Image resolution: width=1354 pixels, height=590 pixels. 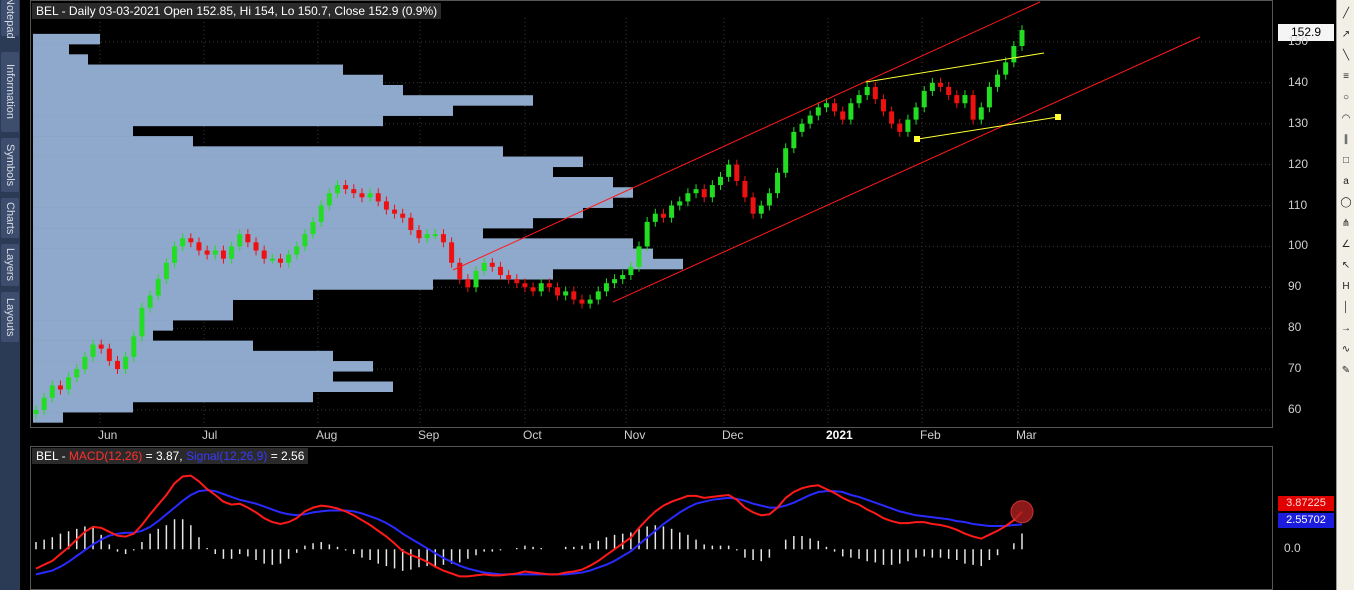 I want to click on time-axis-tick: Aug, so click(x=327, y=435).